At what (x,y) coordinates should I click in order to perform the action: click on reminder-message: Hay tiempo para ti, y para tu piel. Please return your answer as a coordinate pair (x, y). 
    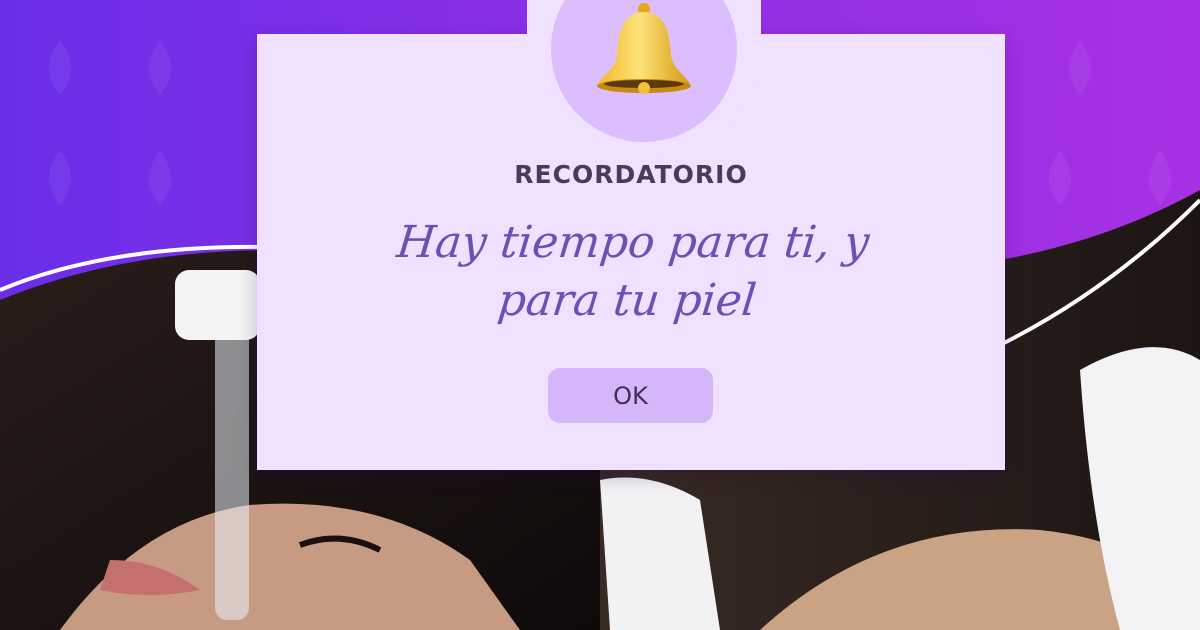
    Looking at the image, I should click on (630, 272).